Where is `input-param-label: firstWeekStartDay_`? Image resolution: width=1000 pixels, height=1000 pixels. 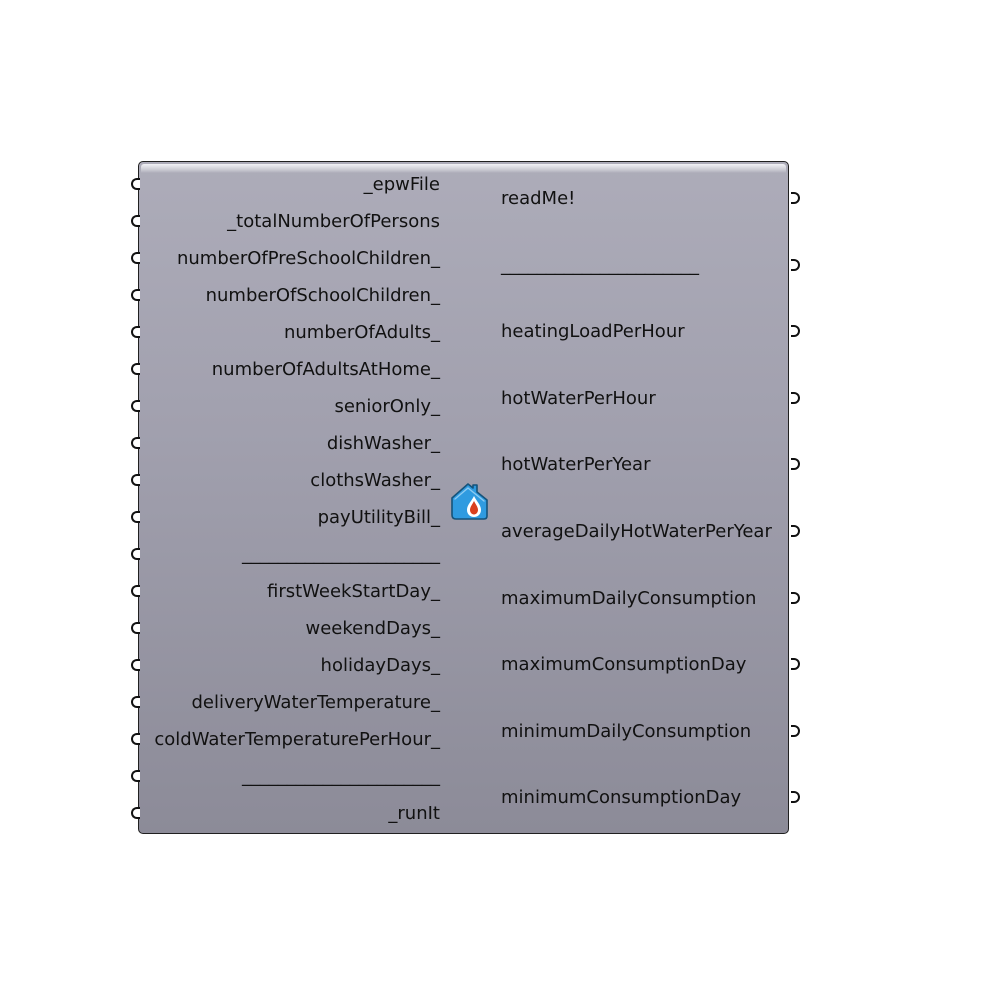 input-param-label: firstWeekStartDay_ is located at coordinates (353, 591).